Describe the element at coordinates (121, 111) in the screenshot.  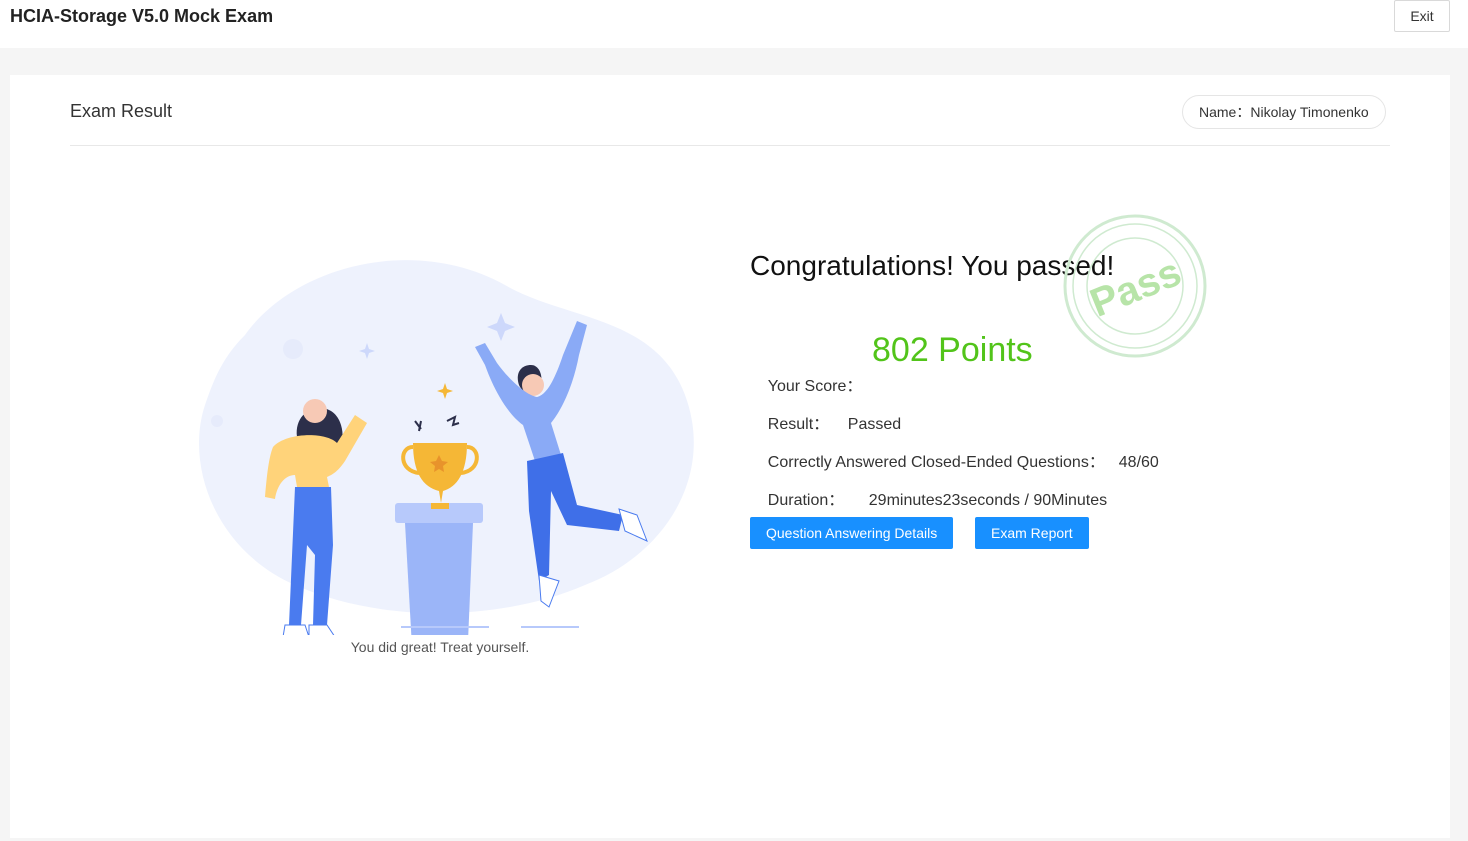
I see `card-title: Exam Result` at that location.